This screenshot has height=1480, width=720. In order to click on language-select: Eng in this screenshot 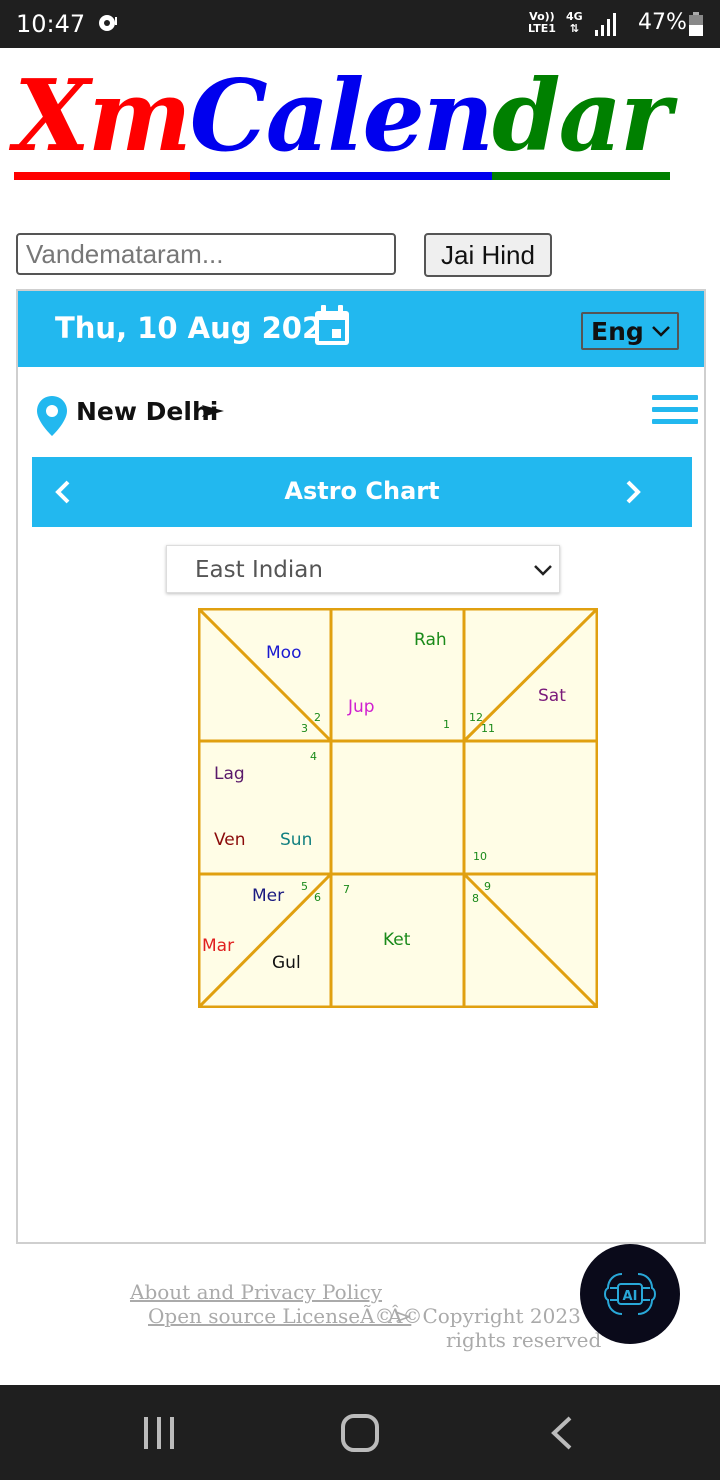, I will do `click(630, 331)`.